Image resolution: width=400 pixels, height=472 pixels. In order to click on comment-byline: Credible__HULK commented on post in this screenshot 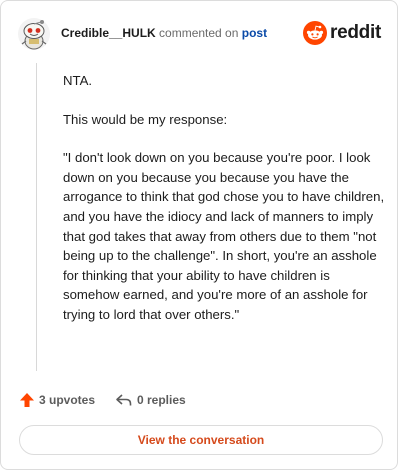, I will do `click(164, 33)`.